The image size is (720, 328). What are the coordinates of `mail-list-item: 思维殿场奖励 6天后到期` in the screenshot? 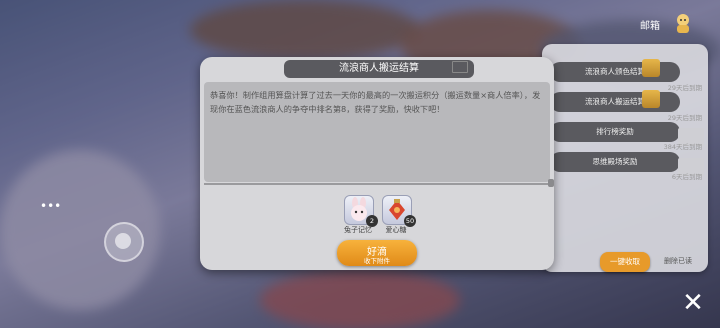 It's located at (625, 169).